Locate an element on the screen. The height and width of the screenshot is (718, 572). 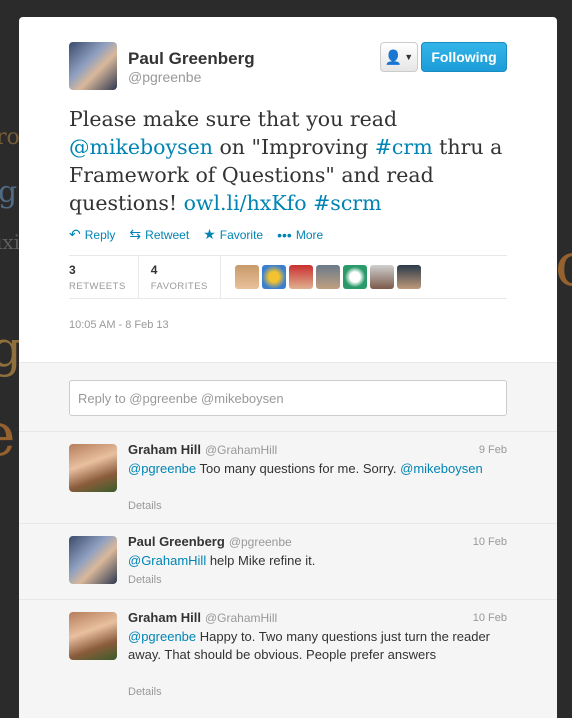
favorite-action: ★ Favorite is located at coordinates (233, 234).